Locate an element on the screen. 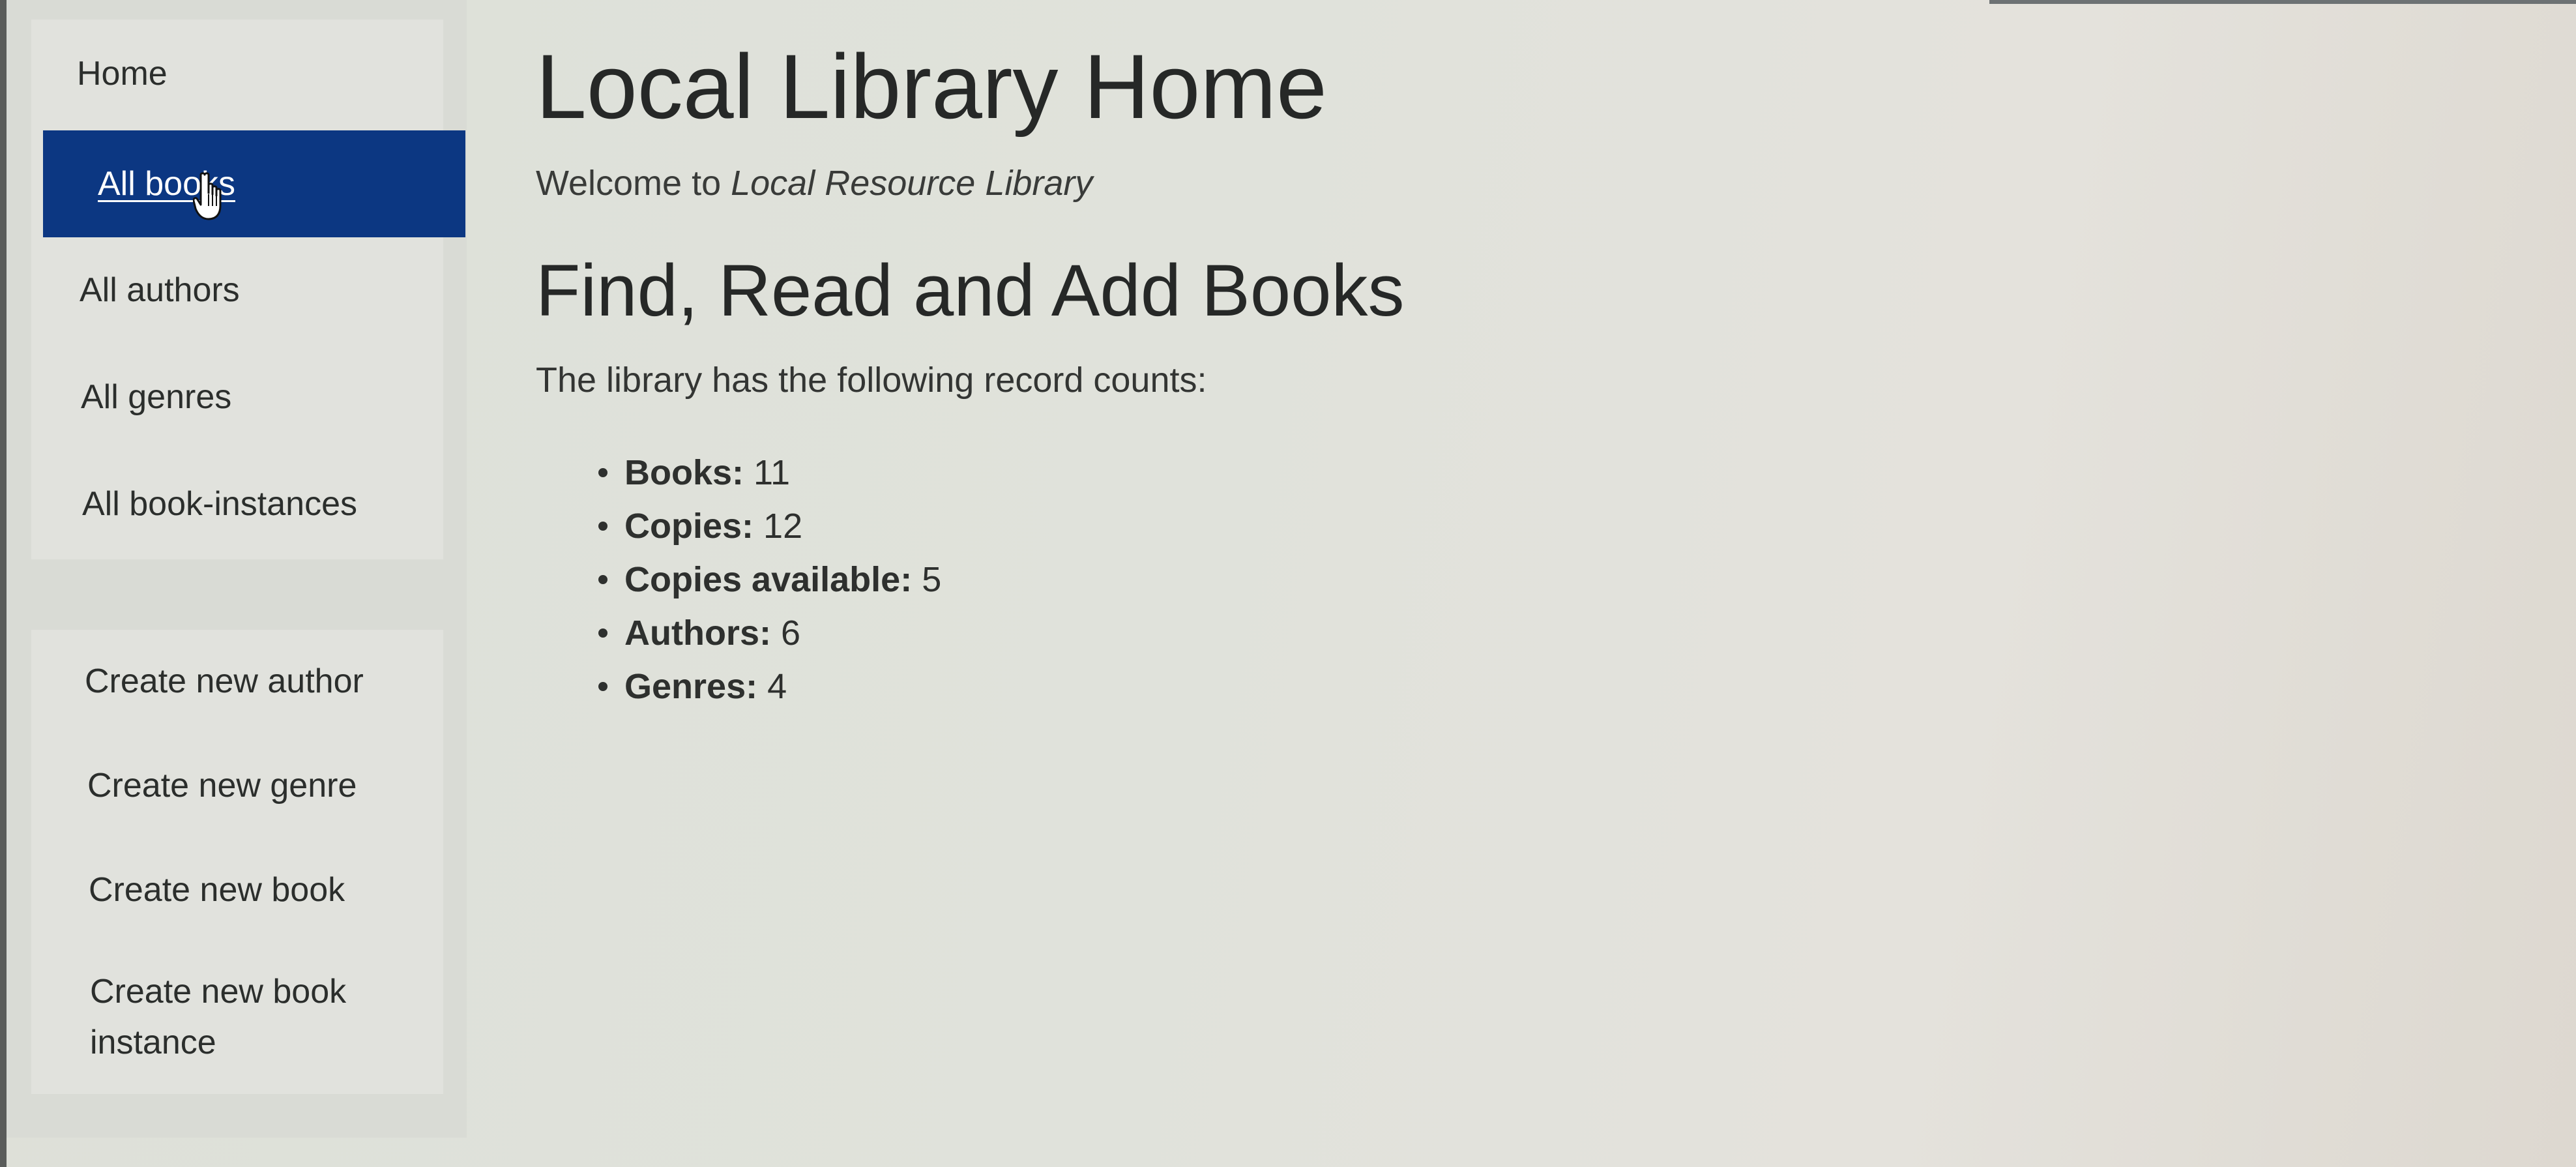 The height and width of the screenshot is (1167, 2576). list-item: Books: 11 is located at coordinates (769, 472).